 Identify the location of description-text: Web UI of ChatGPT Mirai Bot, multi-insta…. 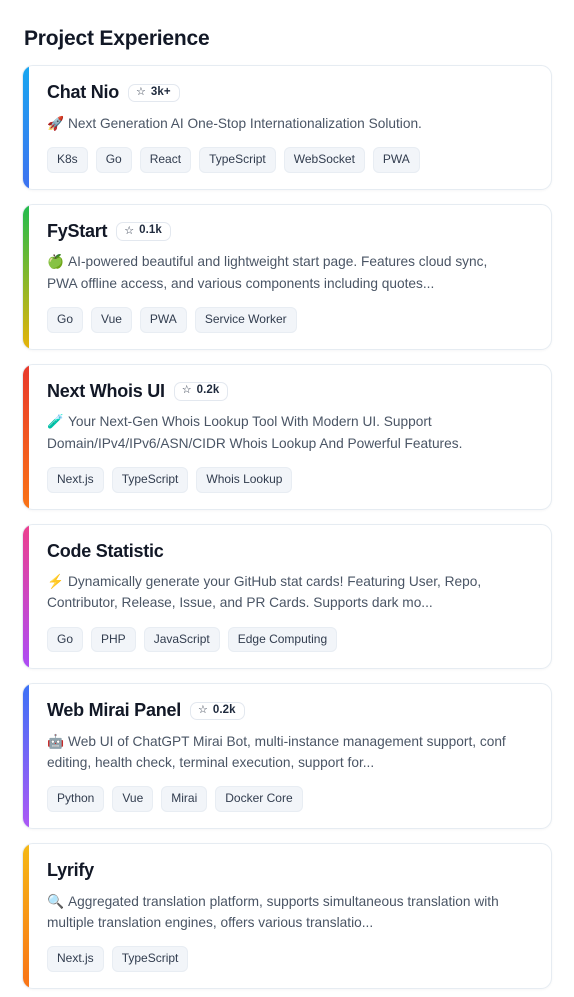
(276, 752).